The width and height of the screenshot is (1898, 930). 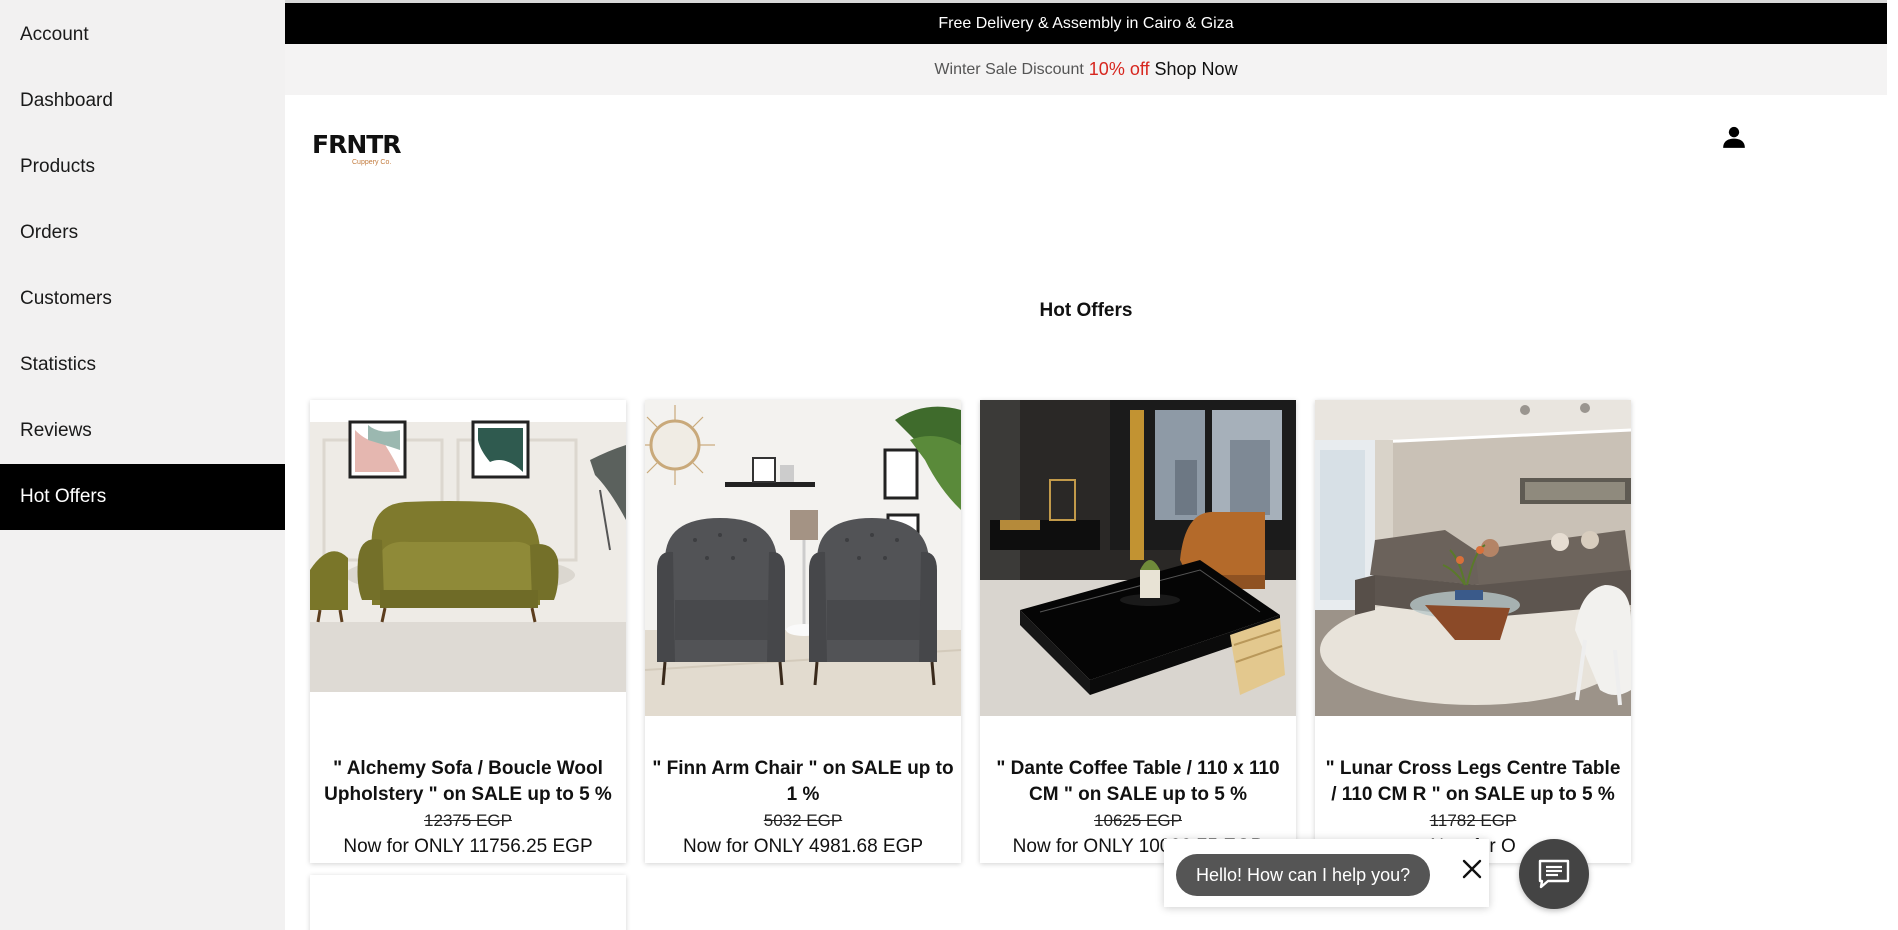 I want to click on chat-button, so click(x=1554, y=874).